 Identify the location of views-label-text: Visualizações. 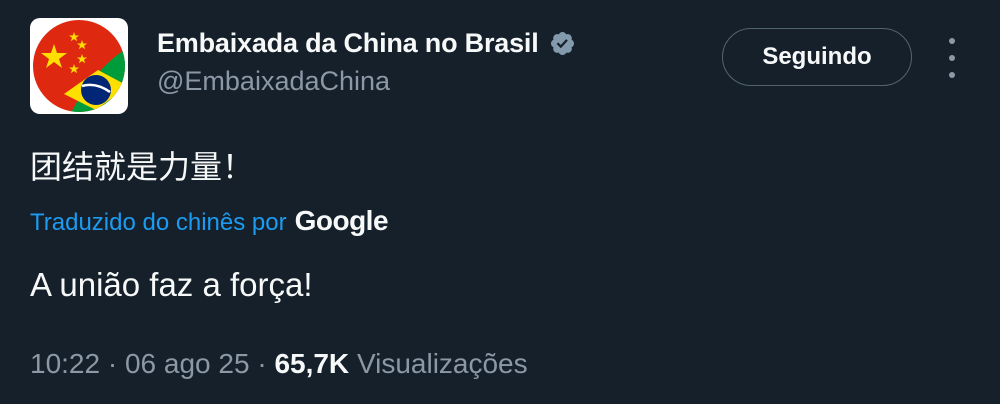
(442, 364).